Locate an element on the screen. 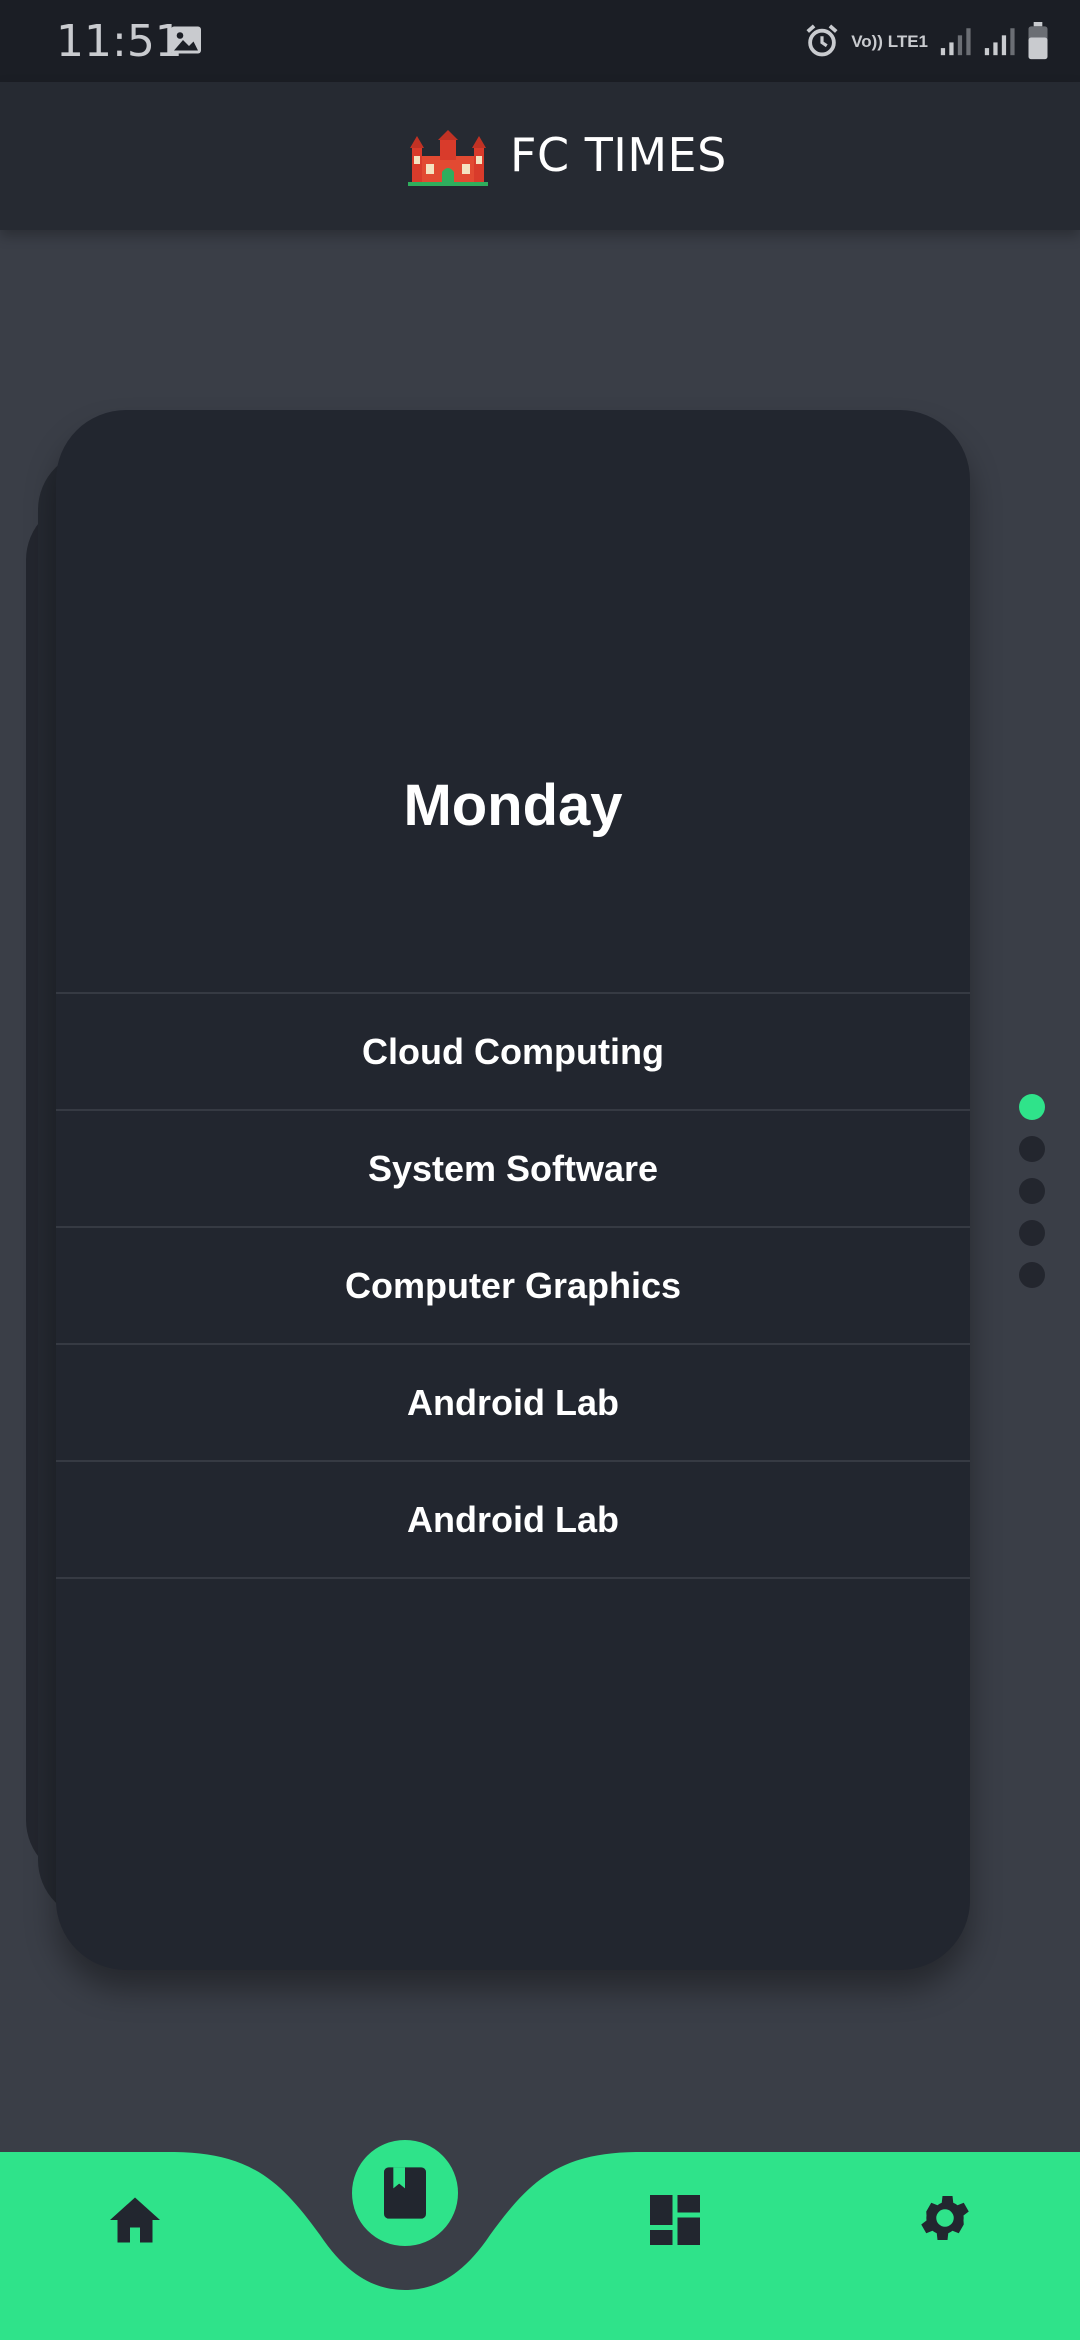 The width and height of the screenshot is (1080, 2340). page-indicator is located at coordinates (1033, 1199).